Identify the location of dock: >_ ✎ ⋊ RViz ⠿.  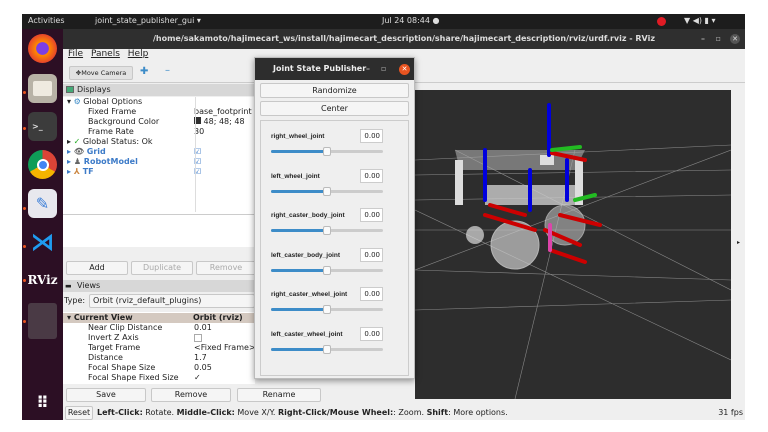
(42, 224).